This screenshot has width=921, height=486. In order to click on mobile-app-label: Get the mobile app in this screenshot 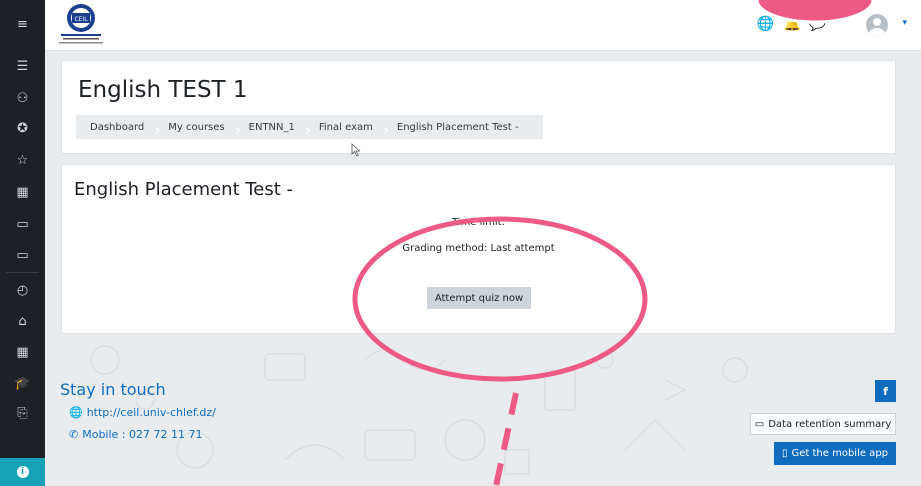, I will do `click(840, 453)`.